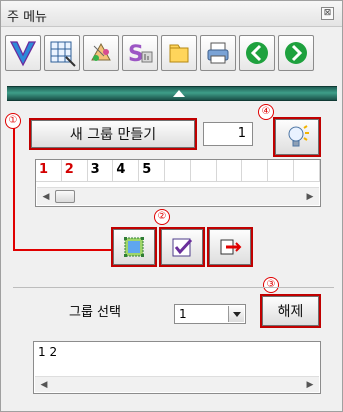  Describe the element at coordinates (126, 171) in the screenshot. I see `grid-cell: 4` at that location.